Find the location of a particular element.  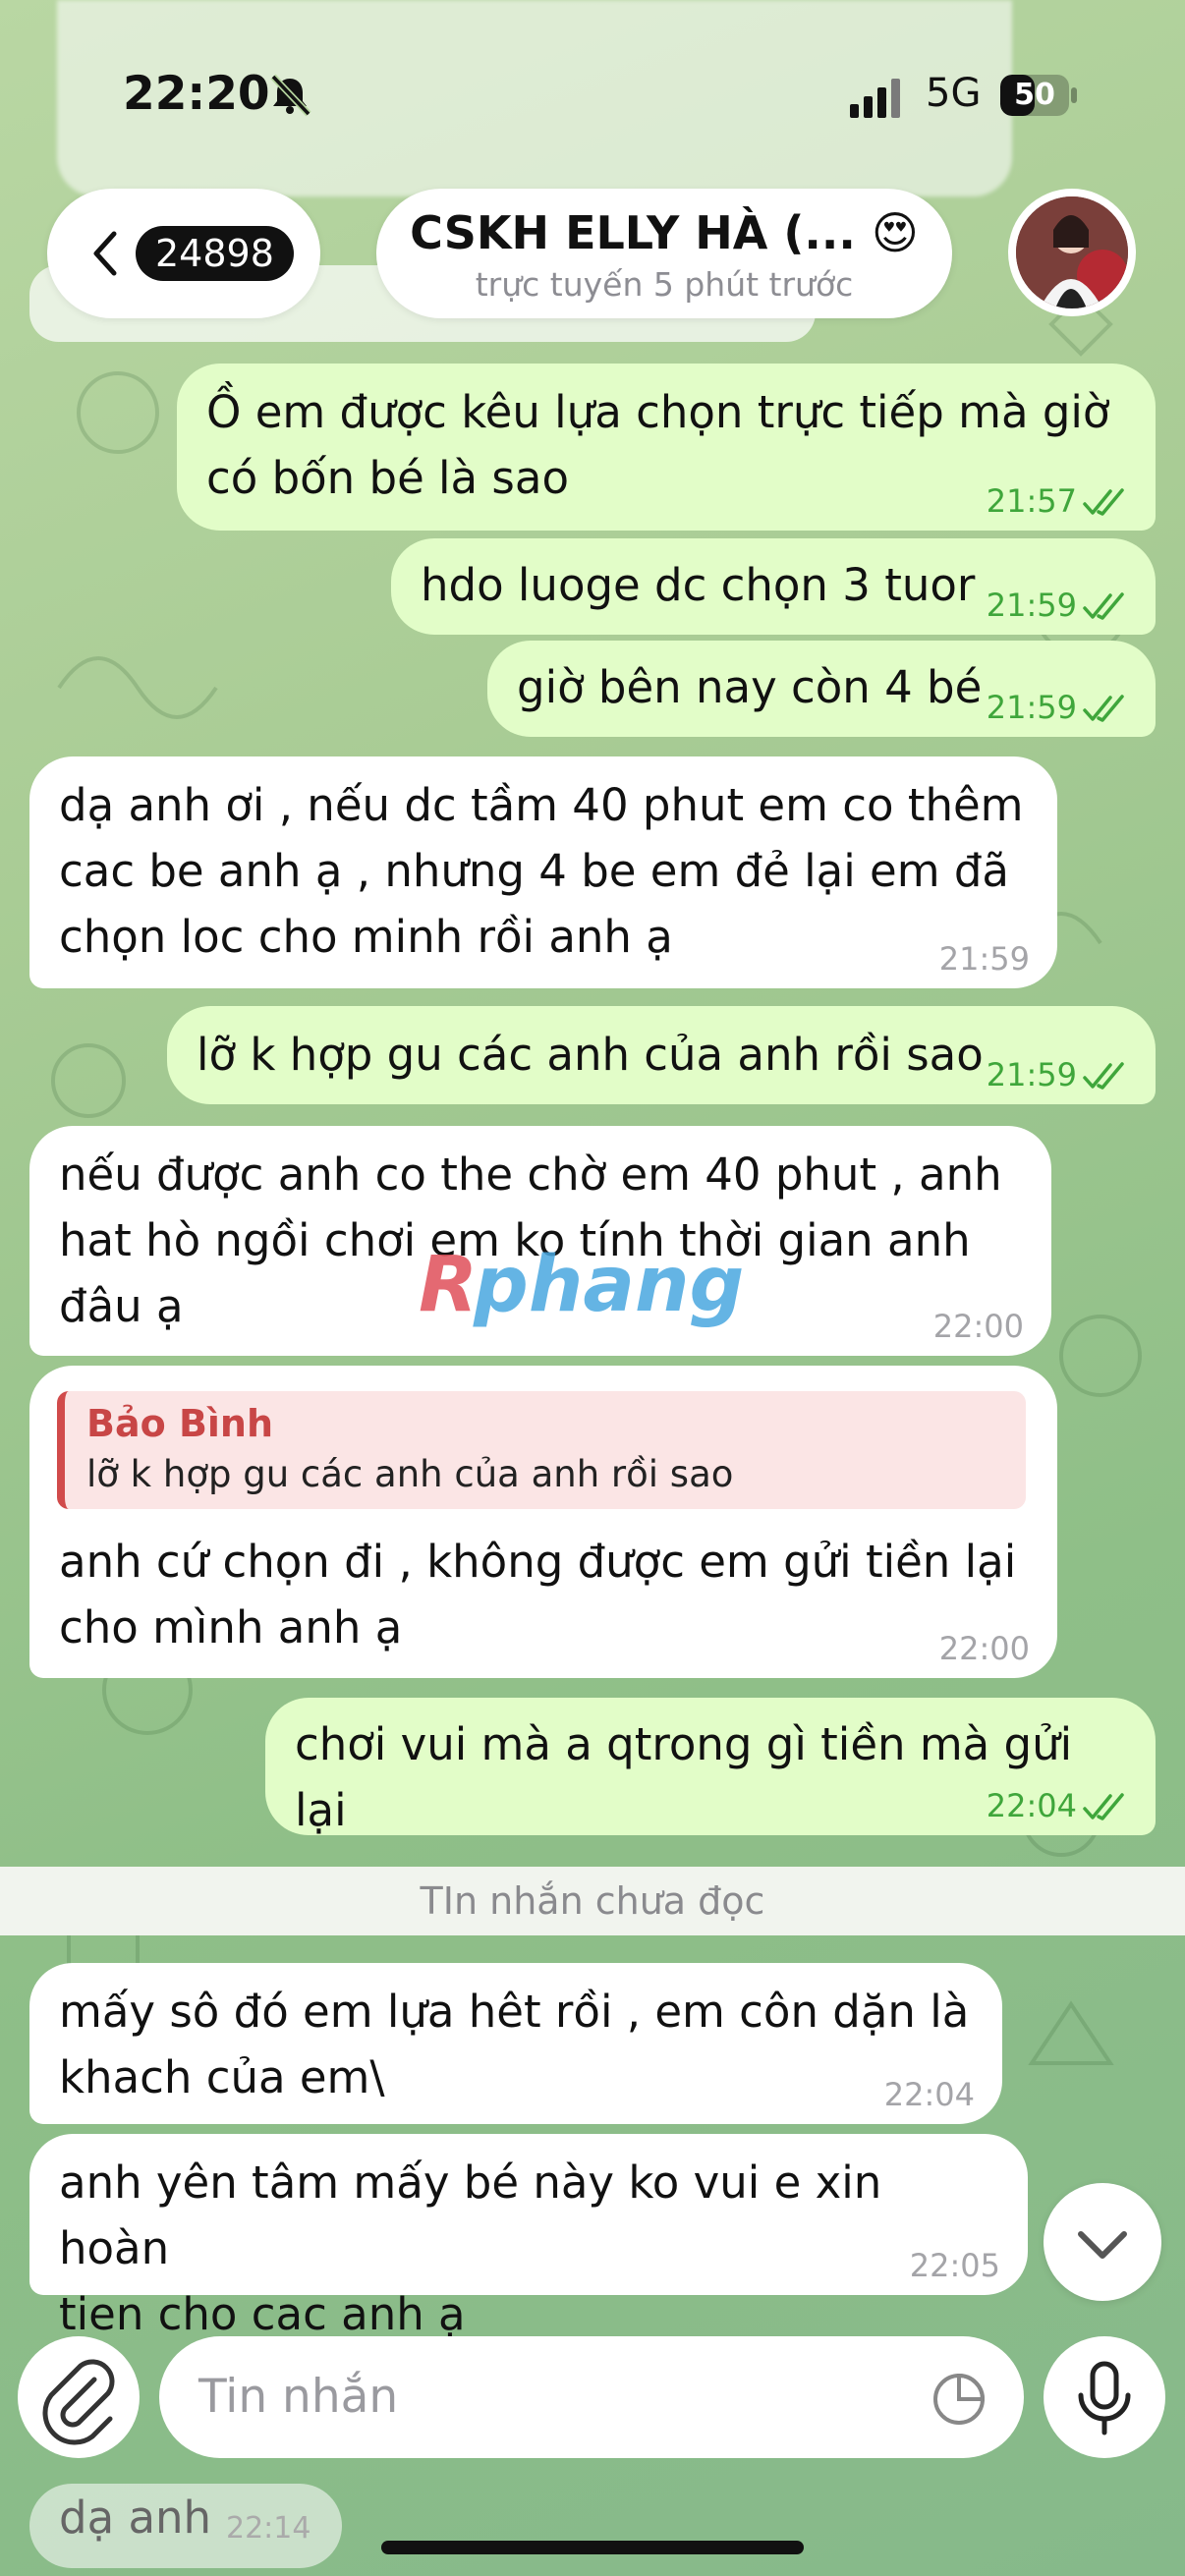

message-meta: 21:57 is located at coordinates (1057, 501).